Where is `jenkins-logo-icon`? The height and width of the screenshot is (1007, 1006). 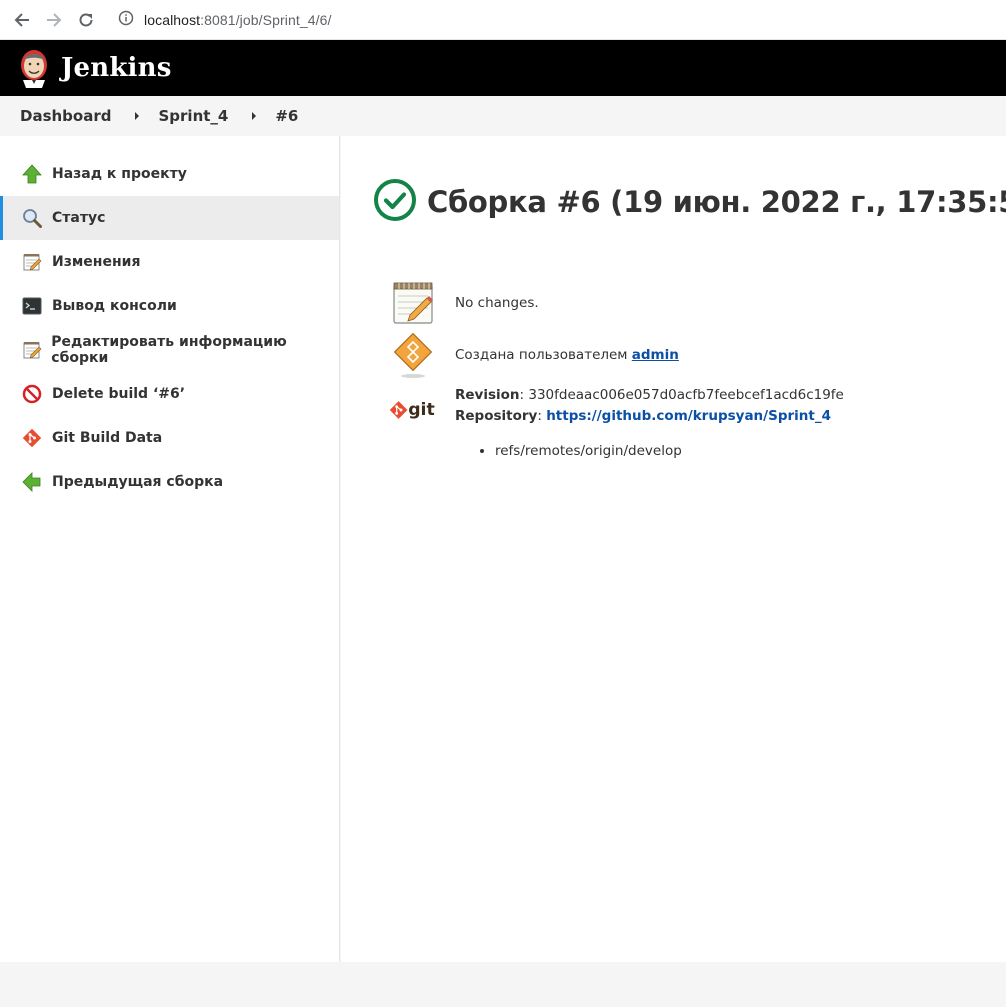
jenkins-logo-icon is located at coordinates (34, 68).